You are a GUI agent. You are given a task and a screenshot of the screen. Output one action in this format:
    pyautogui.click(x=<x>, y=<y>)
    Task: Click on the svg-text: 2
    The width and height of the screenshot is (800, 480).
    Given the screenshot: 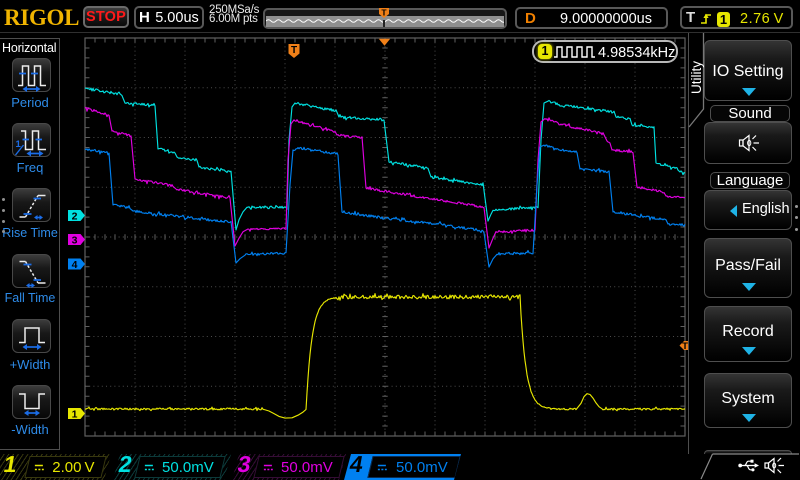 What is the action you would take?
    pyautogui.click(x=75, y=216)
    